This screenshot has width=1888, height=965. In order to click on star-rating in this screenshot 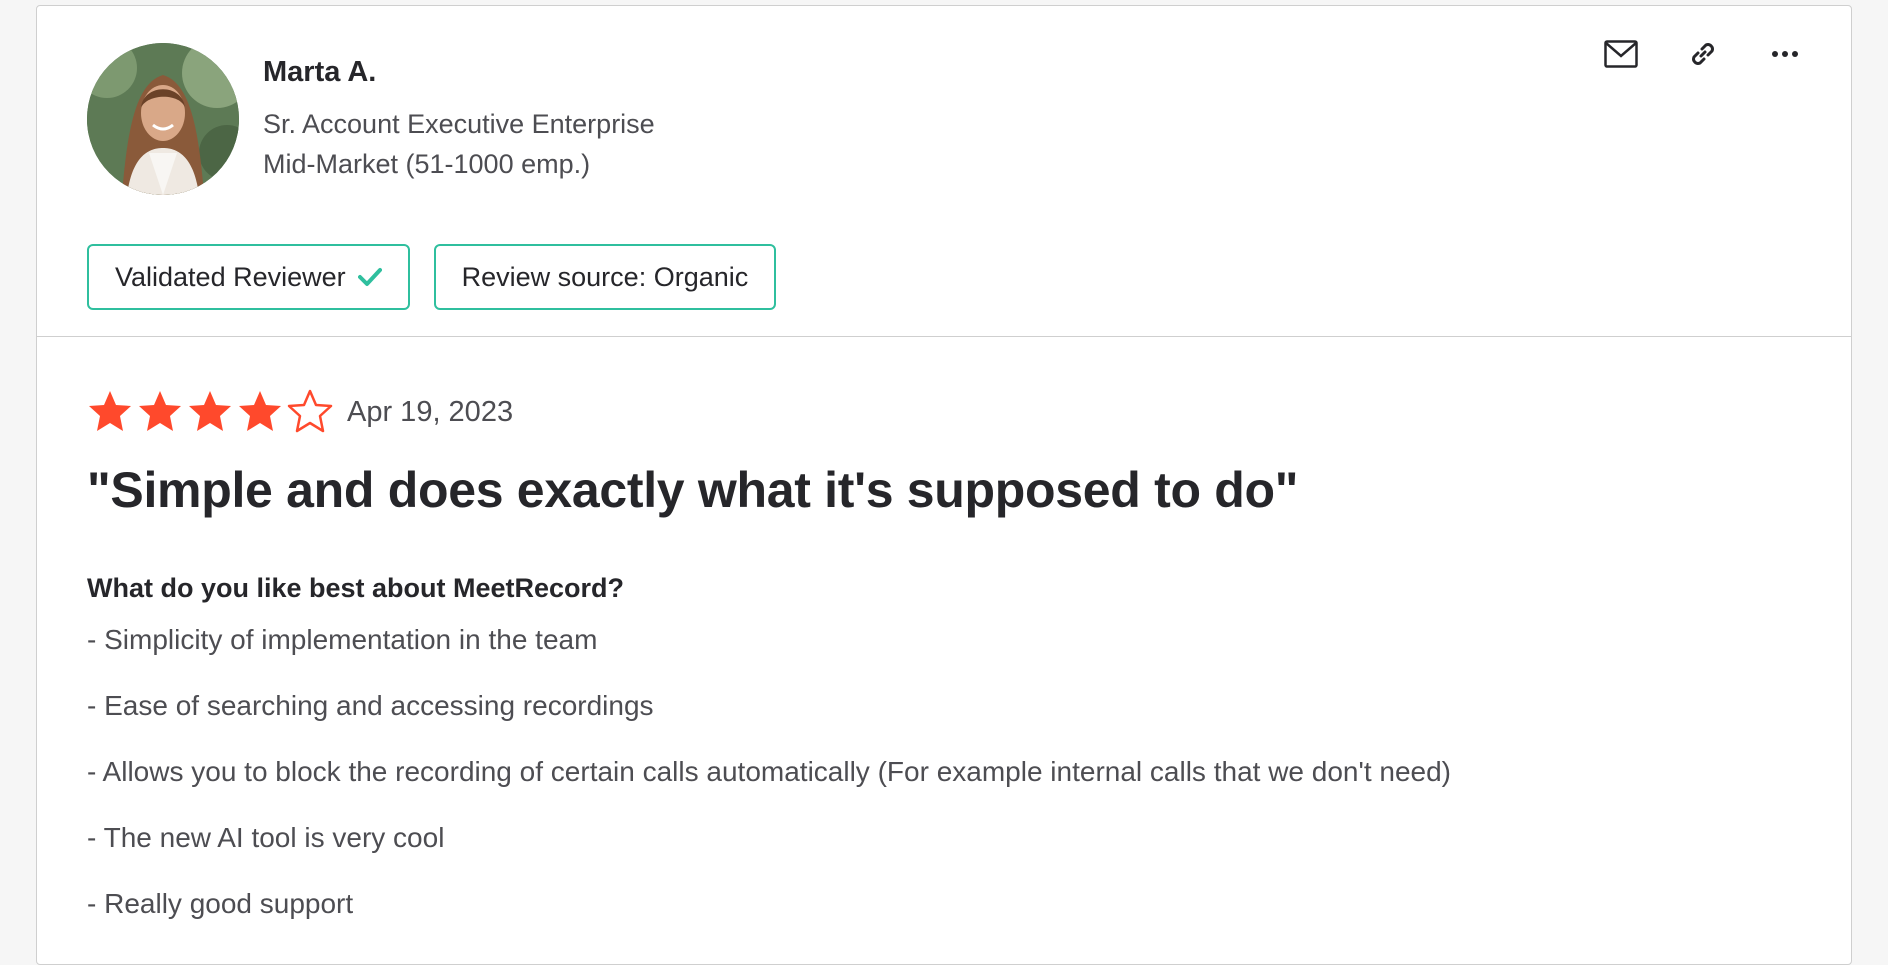, I will do `click(210, 412)`.